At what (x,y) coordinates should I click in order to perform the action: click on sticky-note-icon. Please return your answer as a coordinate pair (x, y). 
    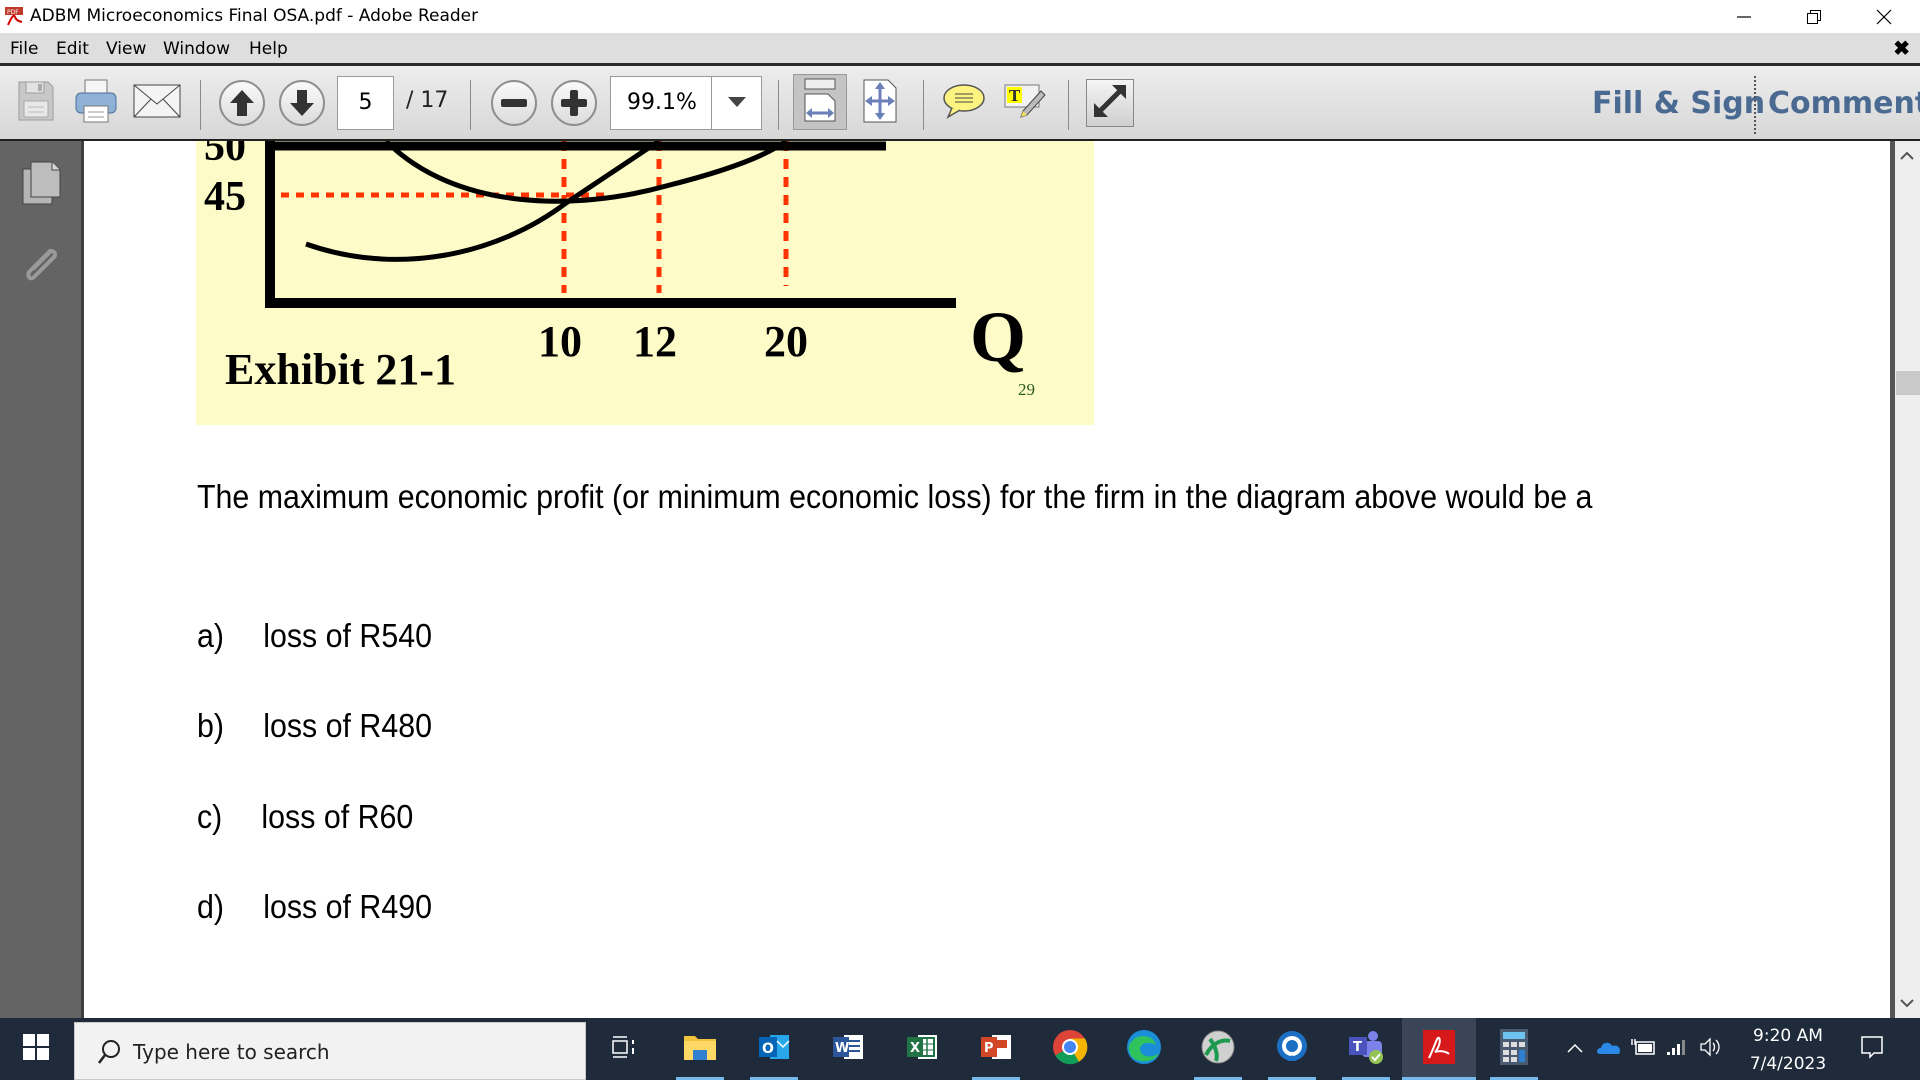
    Looking at the image, I should click on (964, 103).